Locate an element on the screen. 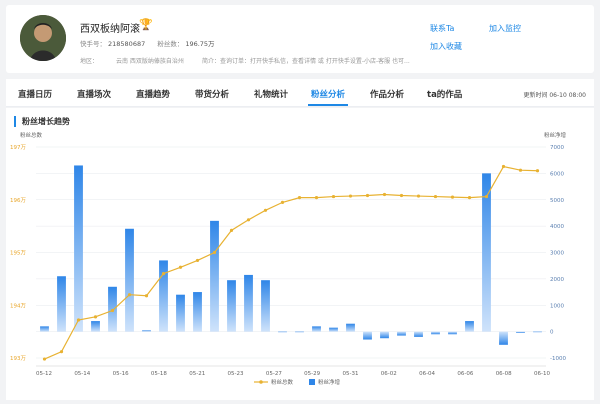  tab-sales-analysis: 带货分析 is located at coordinates (212, 94).